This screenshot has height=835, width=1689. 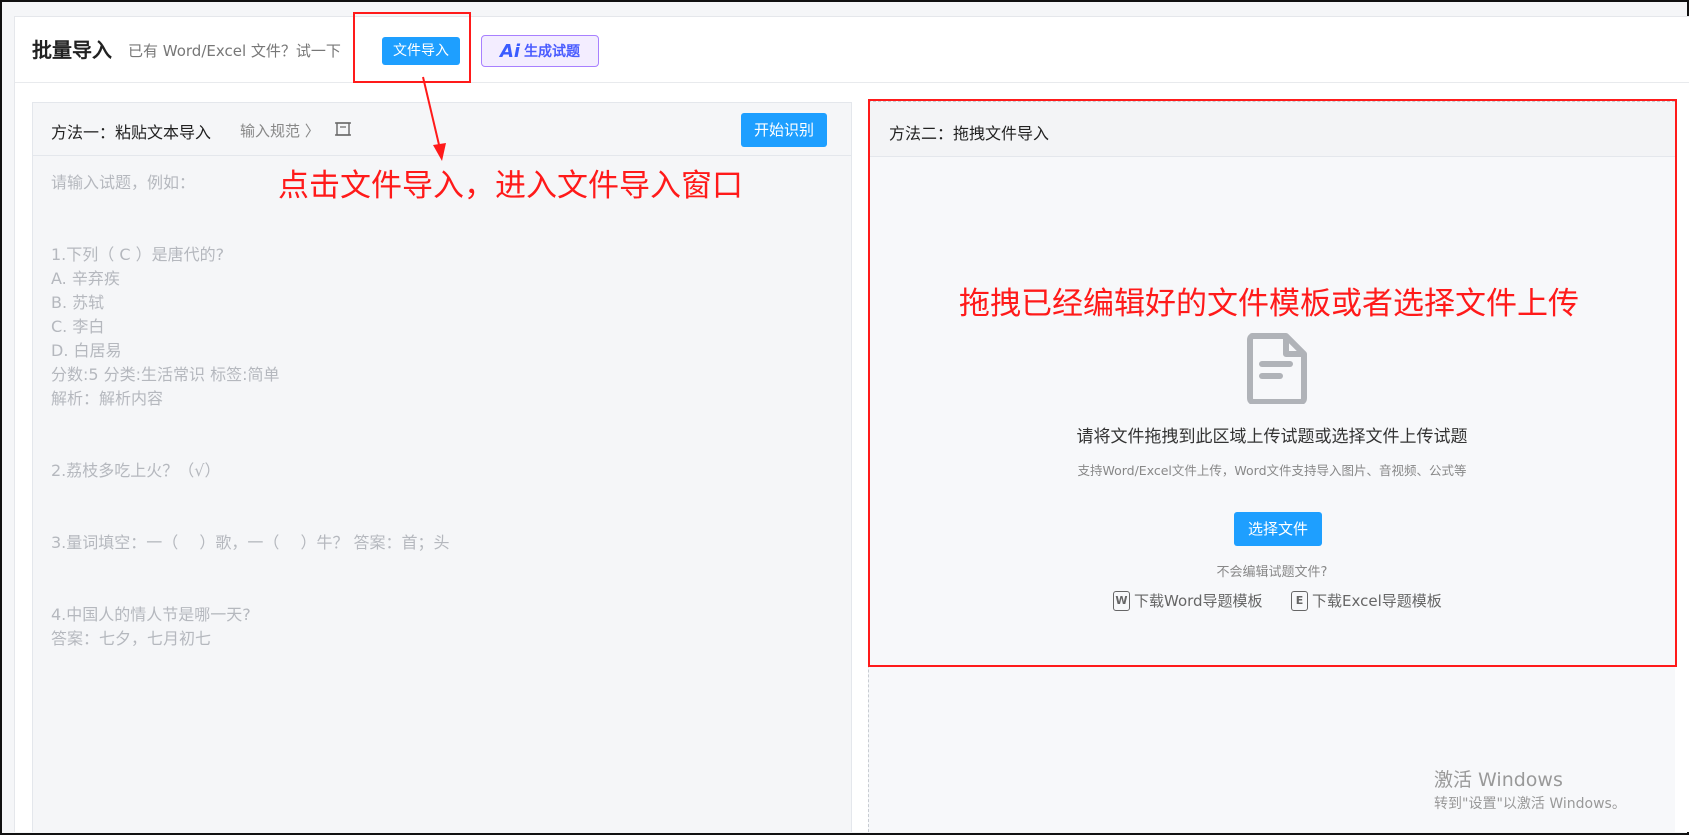 What do you see at coordinates (1498, 780) in the screenshot?
I see `windows-activation-title: 激活 Windows` at bounding box center [1498, 780].